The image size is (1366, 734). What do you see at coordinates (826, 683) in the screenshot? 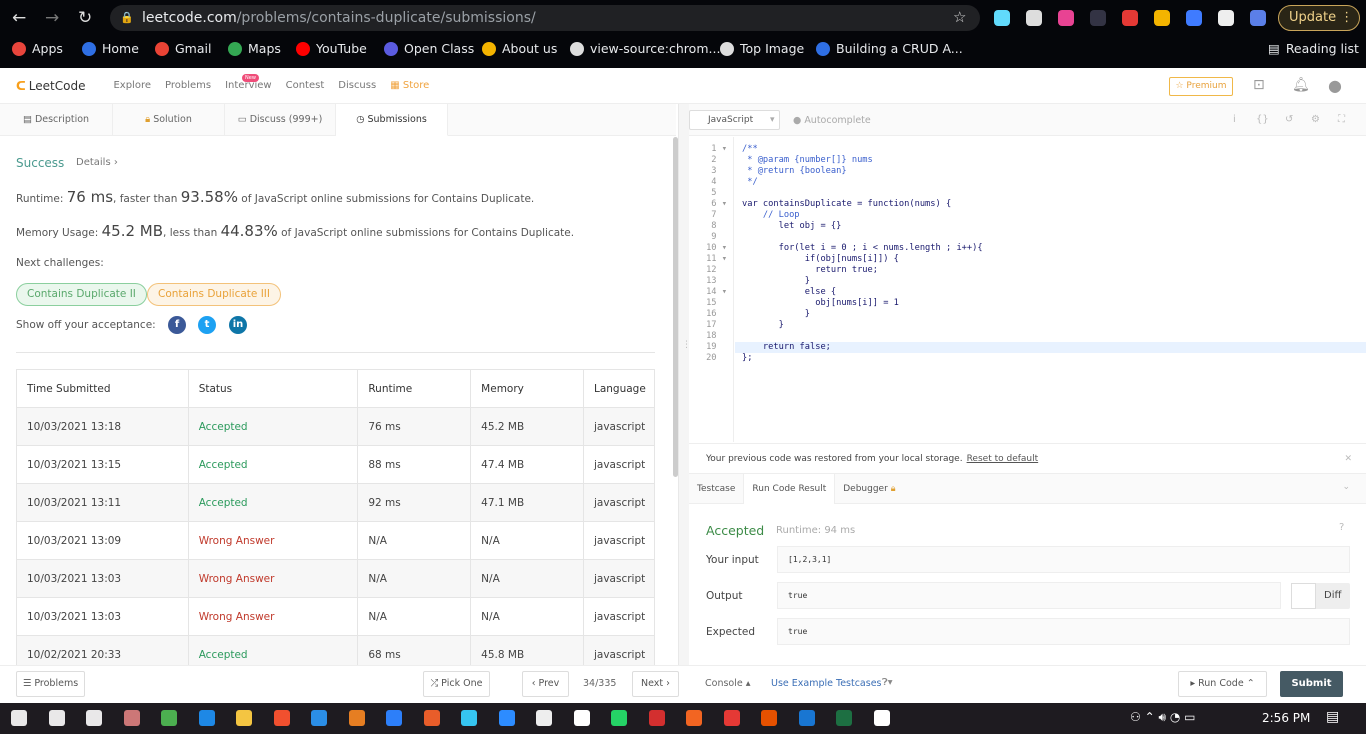
I see `use-example-testcases-link: Use Example Testcases` at bounding box center [826, 683].